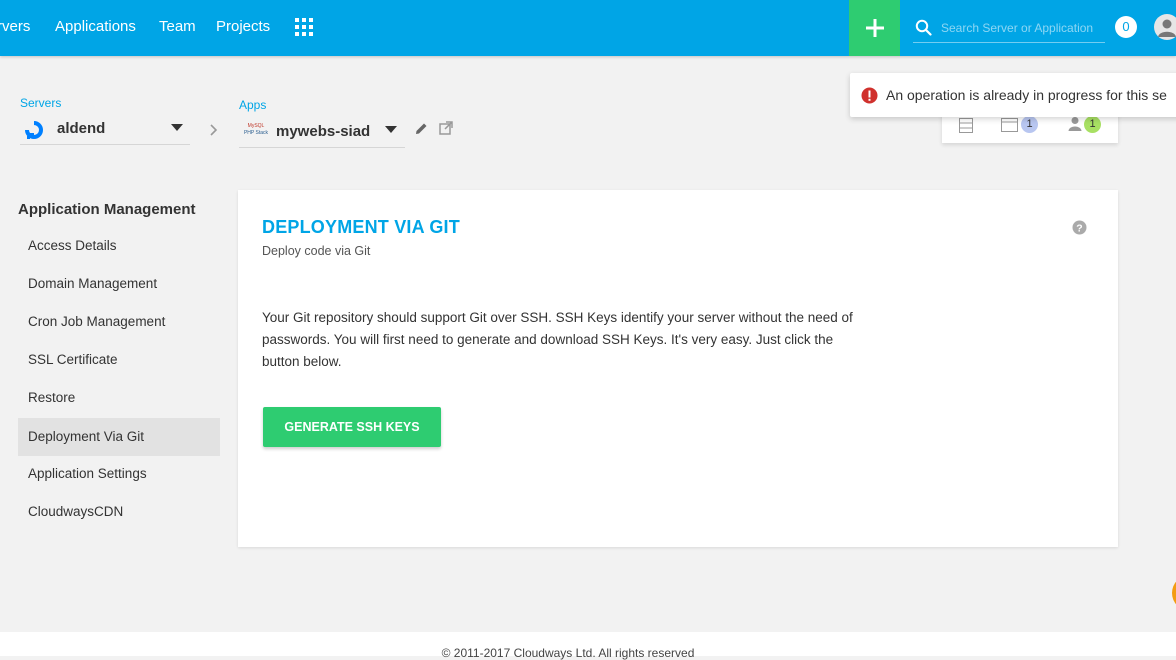 The width and height of the screenshot is (1176, 660). Describe the element at coordinates (81, 128) in the screenshot. I see `server-name: aldend` at that location.